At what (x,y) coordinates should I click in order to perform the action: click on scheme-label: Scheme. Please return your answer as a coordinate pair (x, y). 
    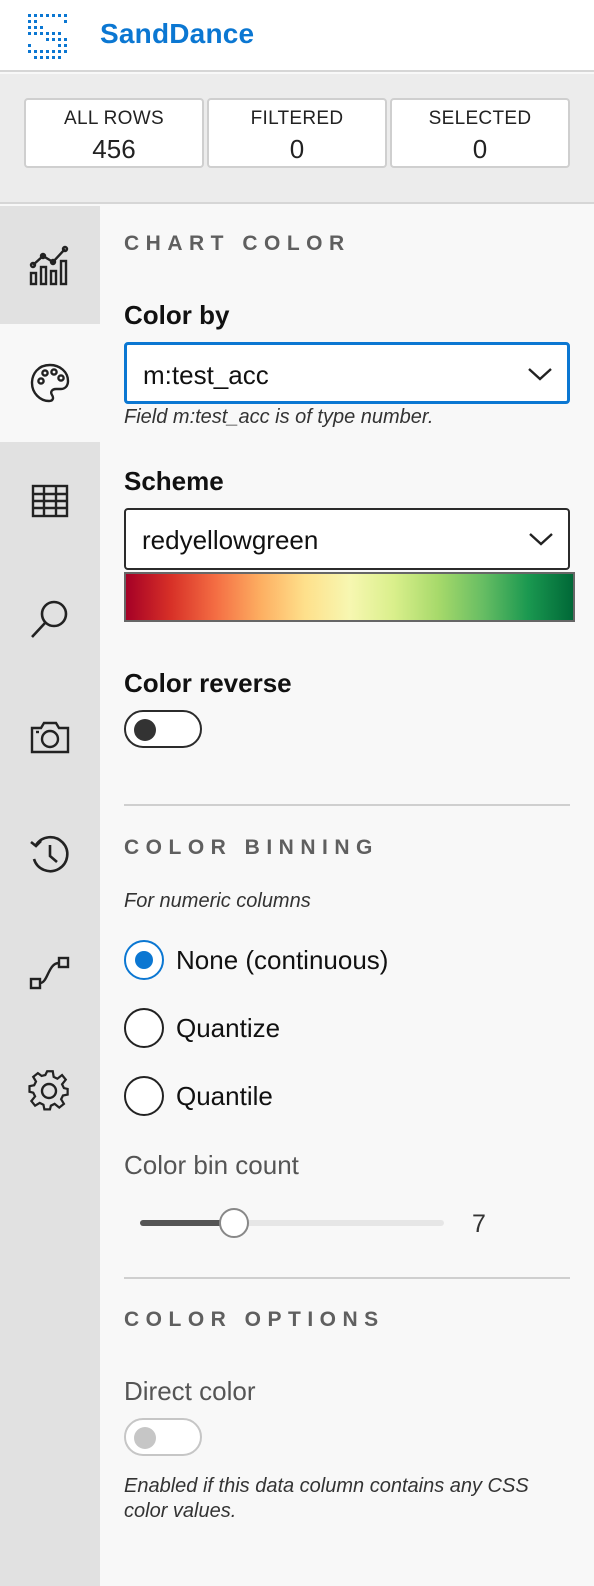
    Looking at the image, I should click on (174, 481).